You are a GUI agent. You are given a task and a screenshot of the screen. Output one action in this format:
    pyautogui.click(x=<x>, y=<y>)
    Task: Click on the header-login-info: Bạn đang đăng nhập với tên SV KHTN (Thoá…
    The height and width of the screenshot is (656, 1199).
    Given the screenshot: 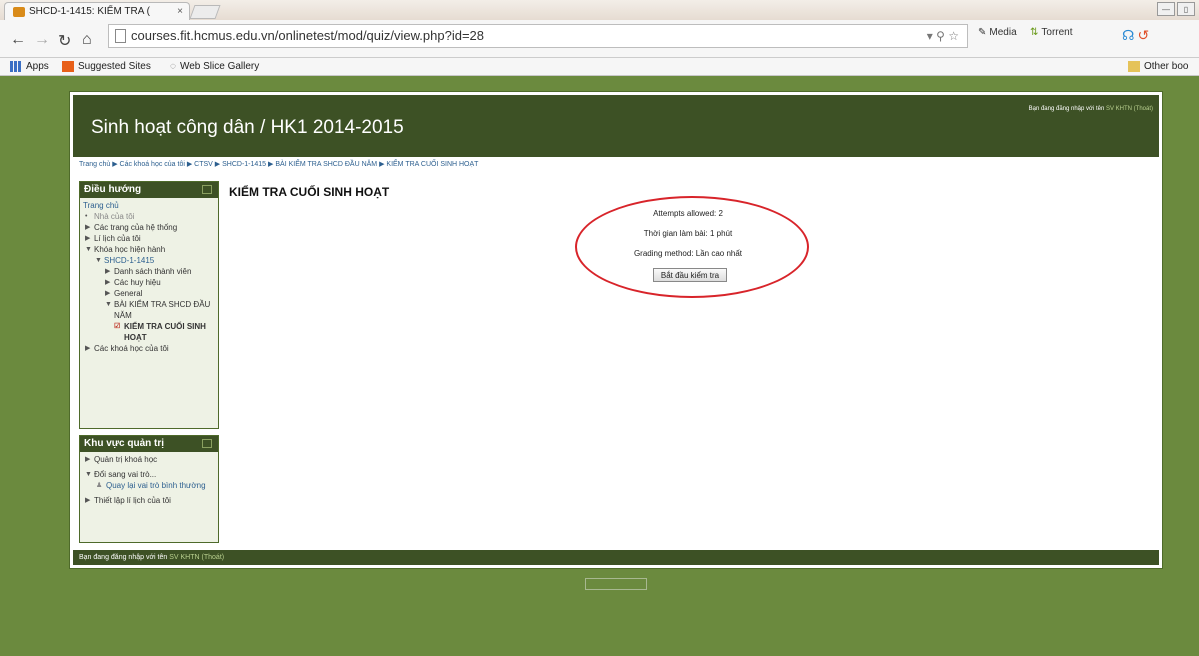 What is the action you would take?
    pyautogui.click(x=1090, y=109)
    